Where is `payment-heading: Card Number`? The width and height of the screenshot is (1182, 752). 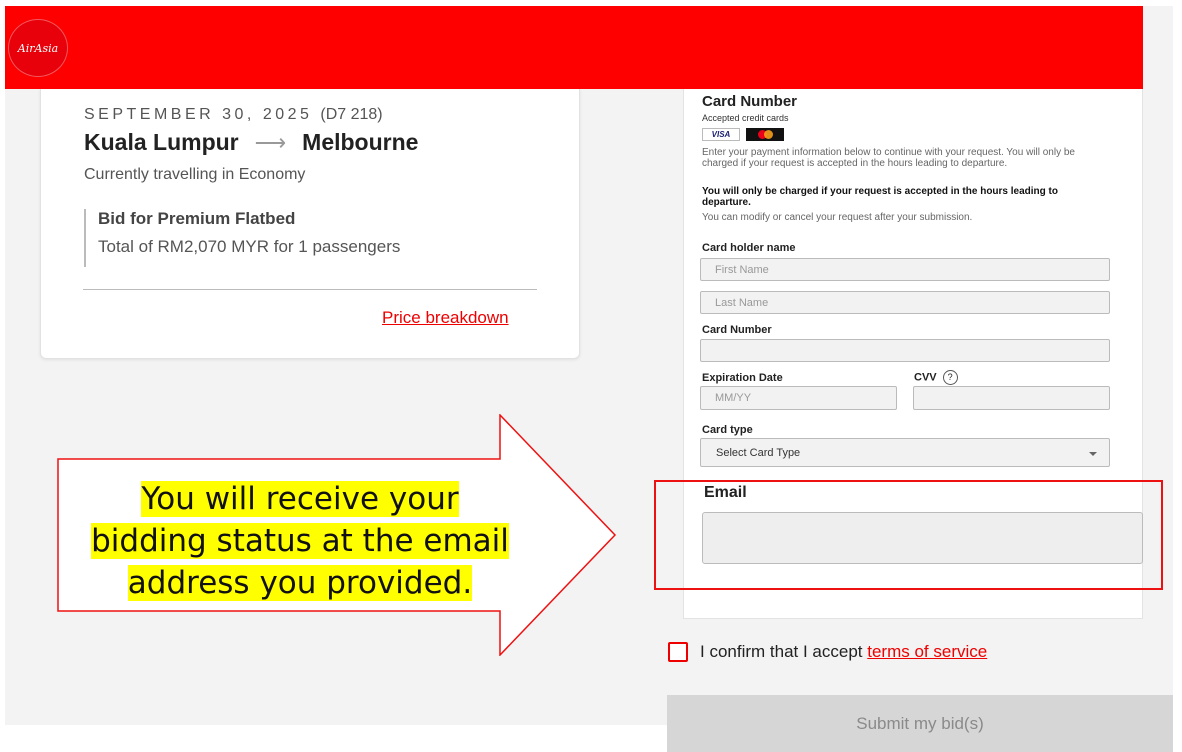 payment-heading: Card Number is located at coordinates (750, 101).